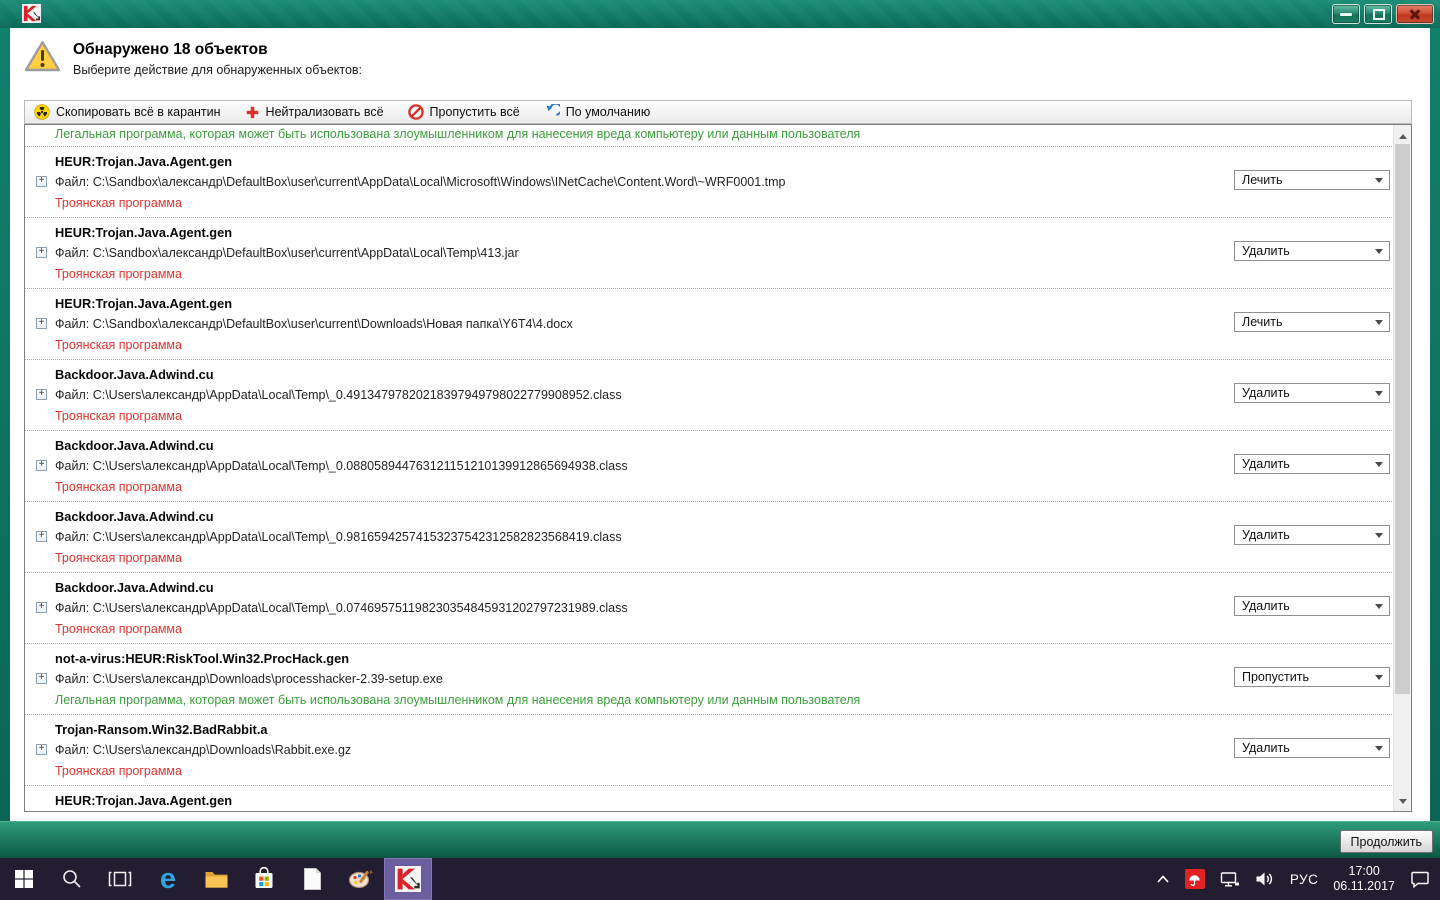 The width and height of the screenshot is (1440, 900). What do you see at coordinates (720, 879) in the screenshot?
I see `taskbar: e РУС 17:00 06.11.2017` at bounding box center [720, 879].